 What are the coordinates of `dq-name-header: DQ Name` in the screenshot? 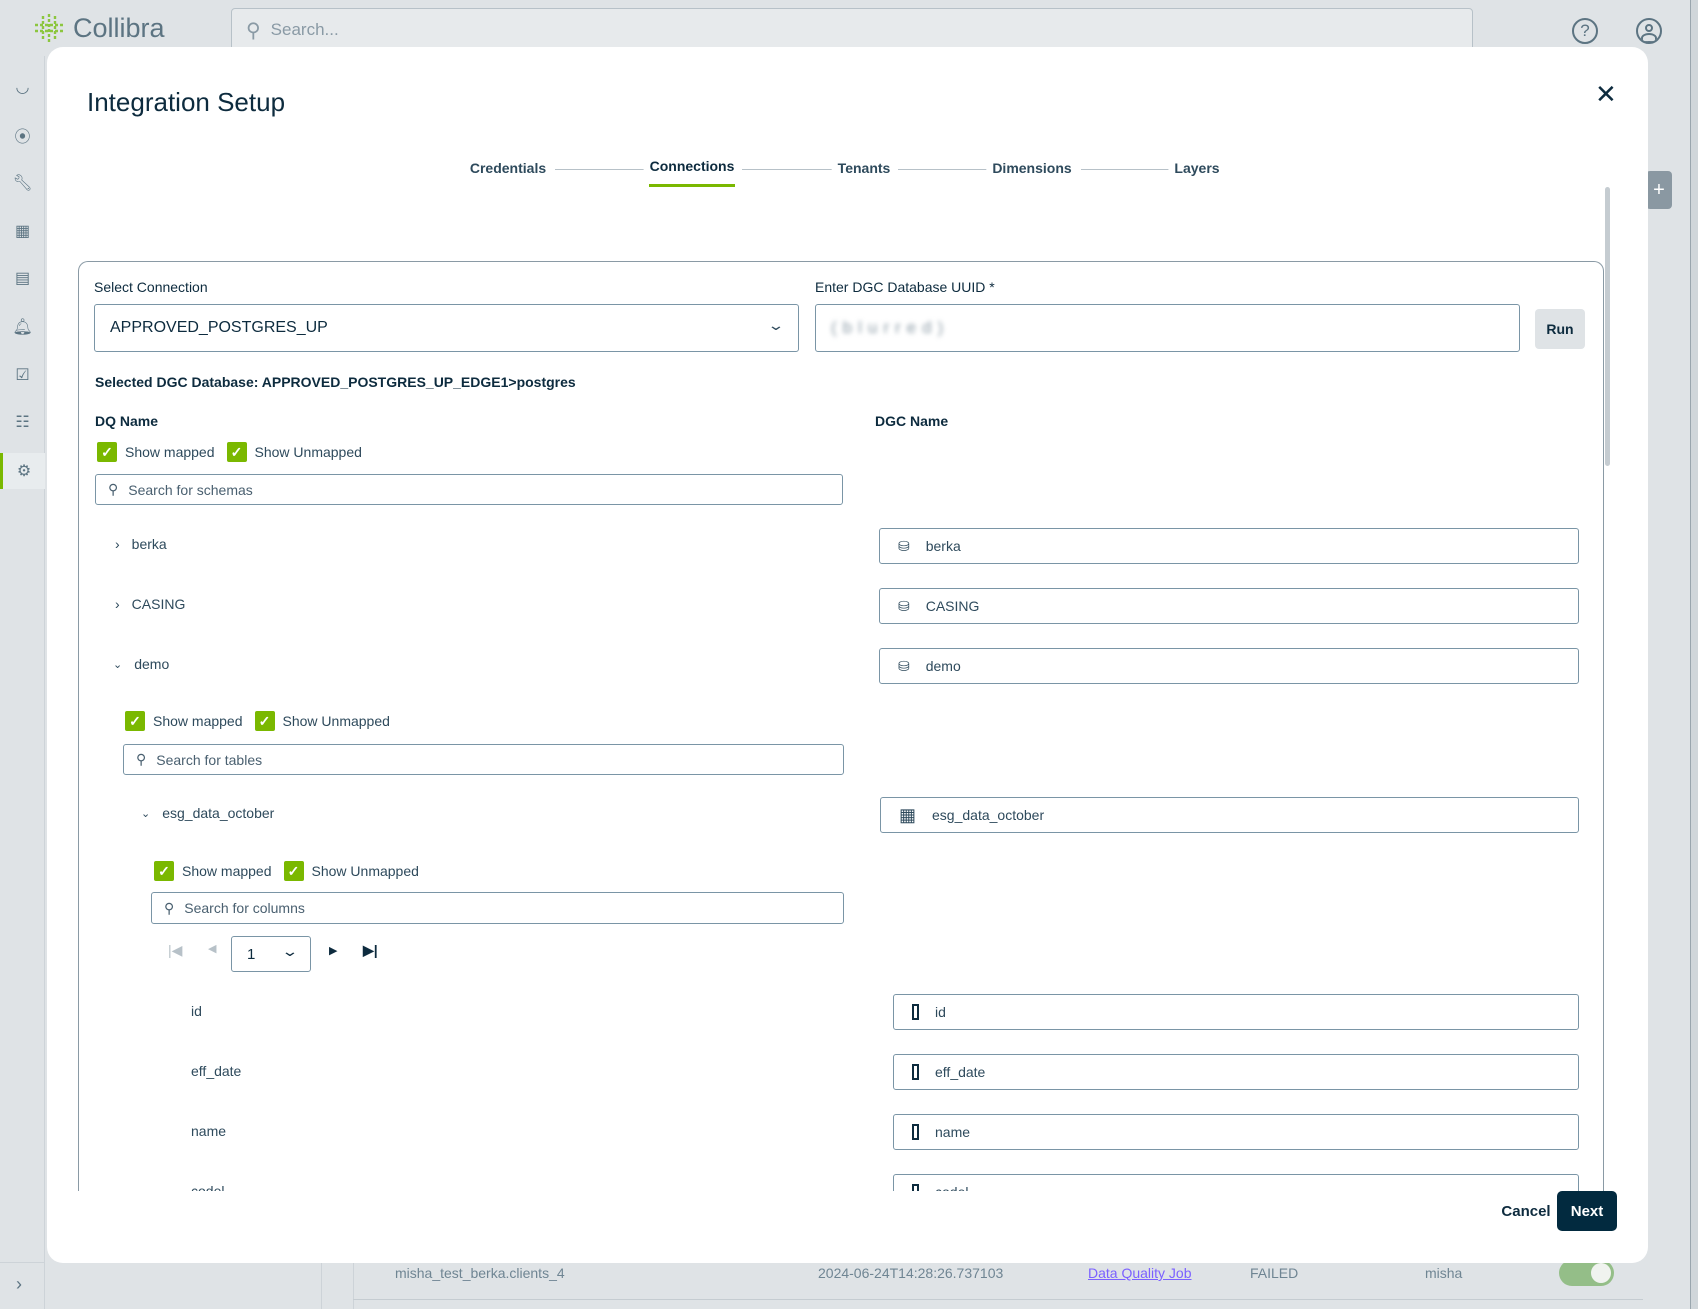 It's located at (127, 421).